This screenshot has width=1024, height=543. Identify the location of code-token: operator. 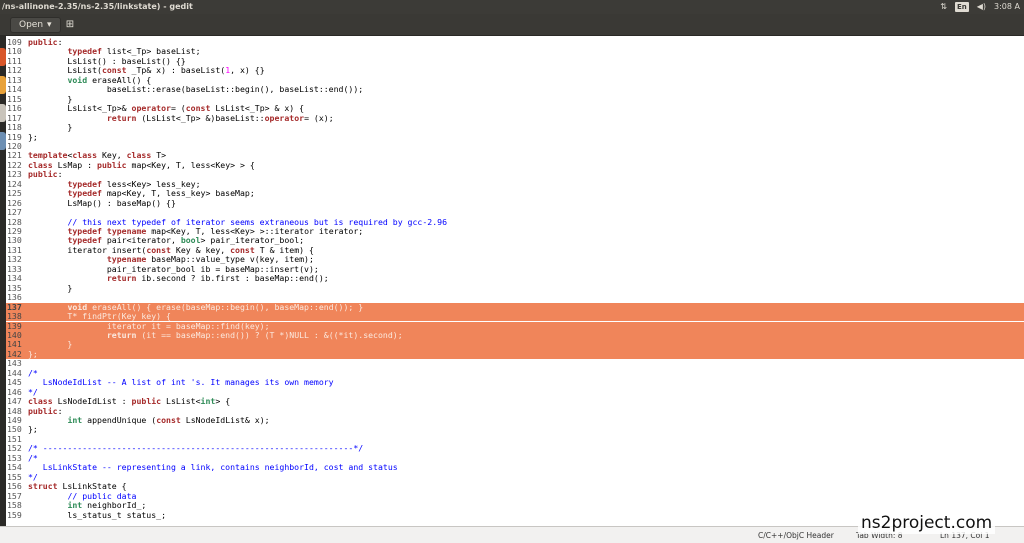
(284, 117).